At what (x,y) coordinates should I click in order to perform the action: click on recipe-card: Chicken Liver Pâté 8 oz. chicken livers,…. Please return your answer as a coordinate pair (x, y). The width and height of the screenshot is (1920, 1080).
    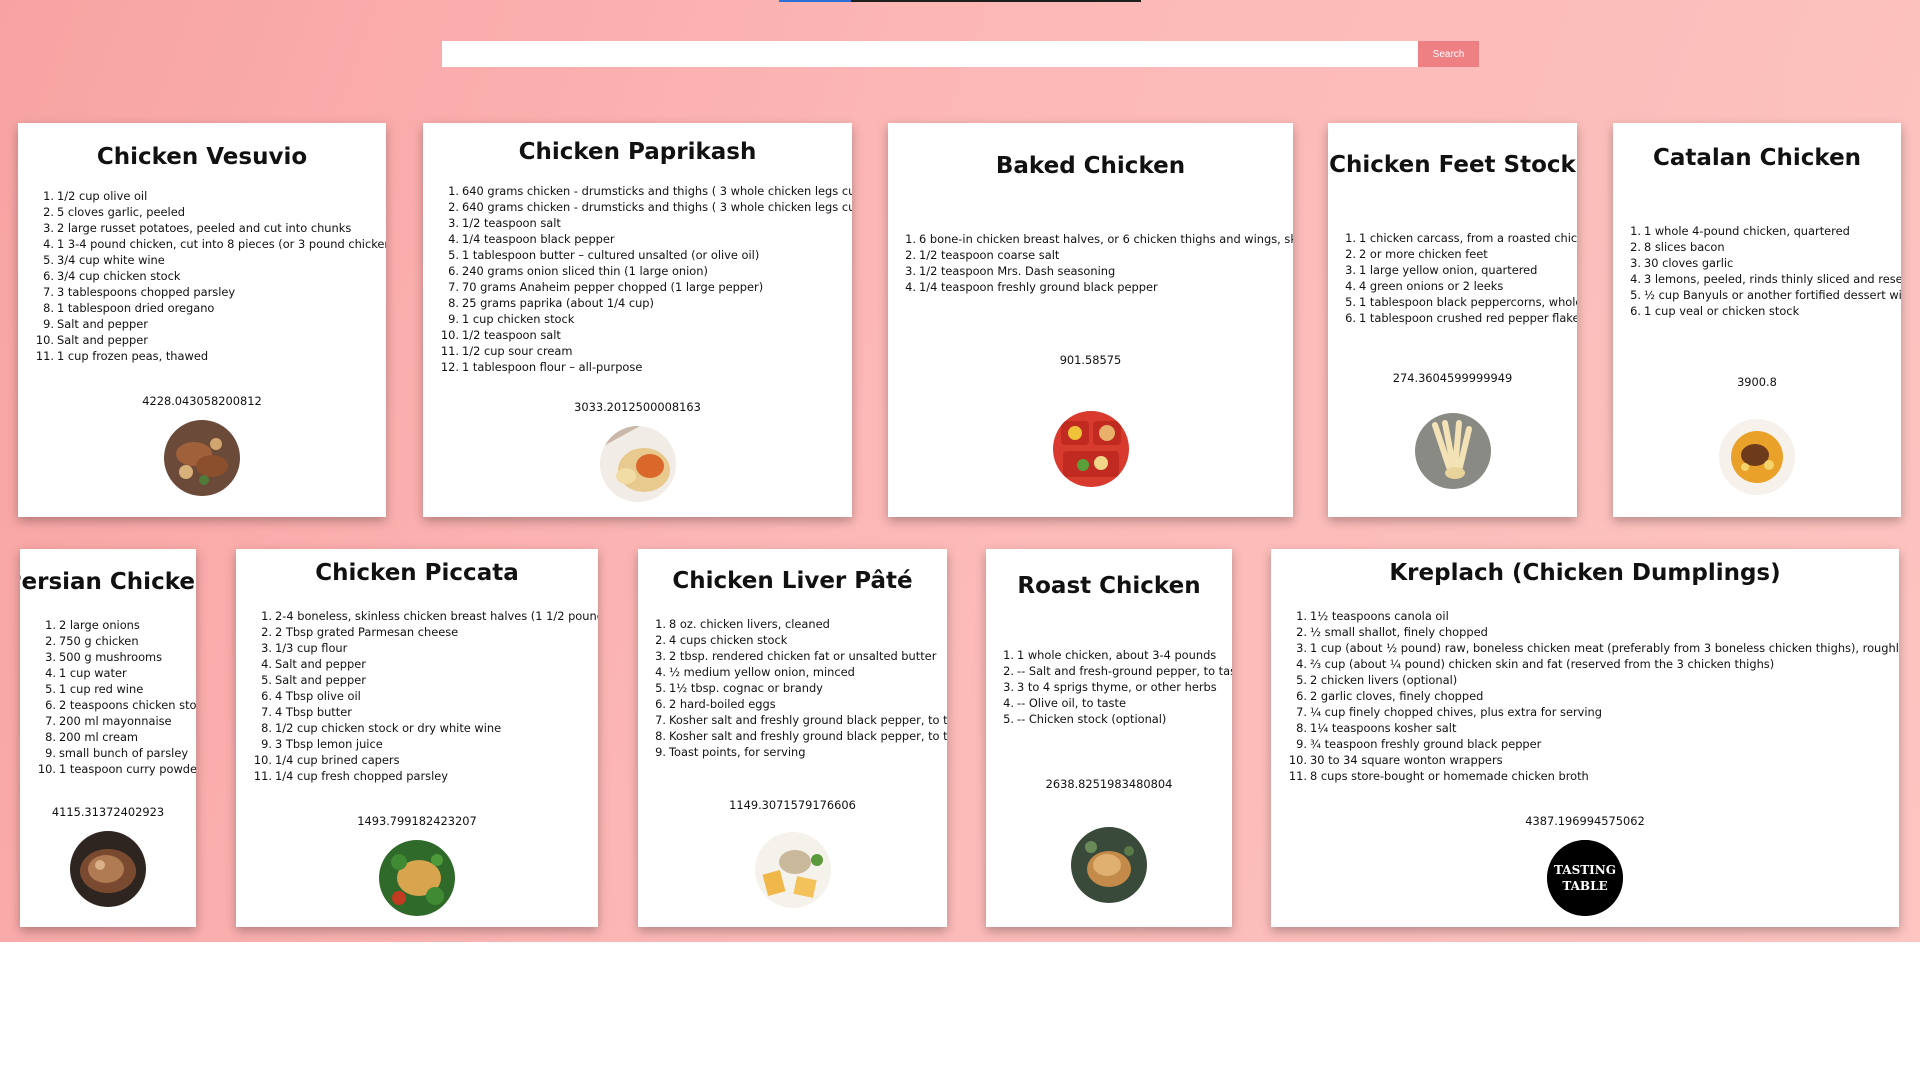
    Looking at the image, I should click on (792, 738).